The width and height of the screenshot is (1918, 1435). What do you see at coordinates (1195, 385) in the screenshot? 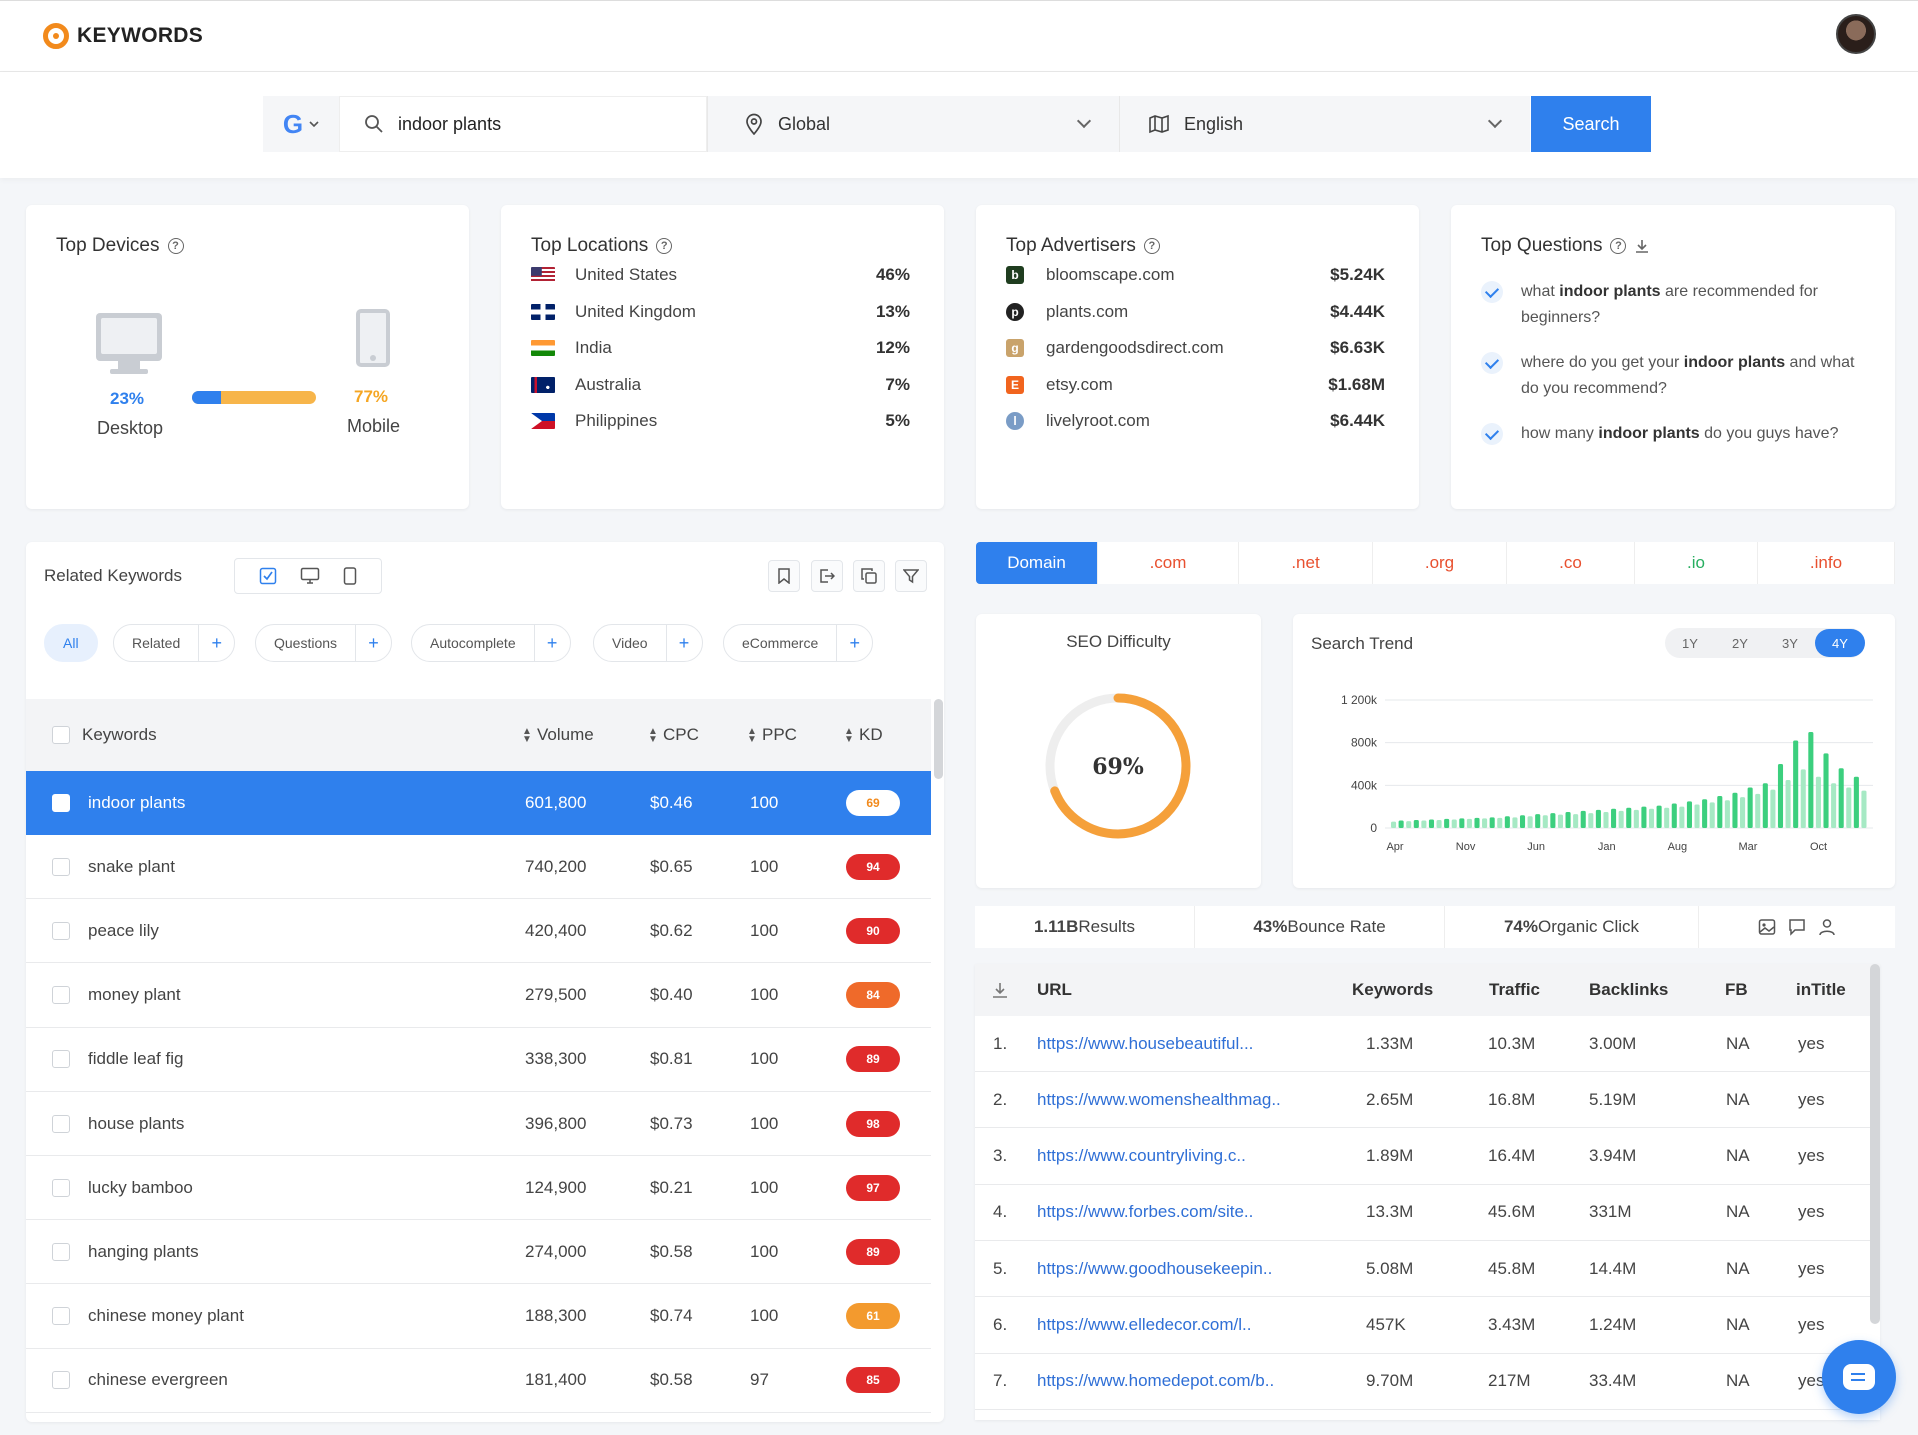
I see `advertiser-row: Eetsy.com $1.68M` at bounding box center [1195, 385].